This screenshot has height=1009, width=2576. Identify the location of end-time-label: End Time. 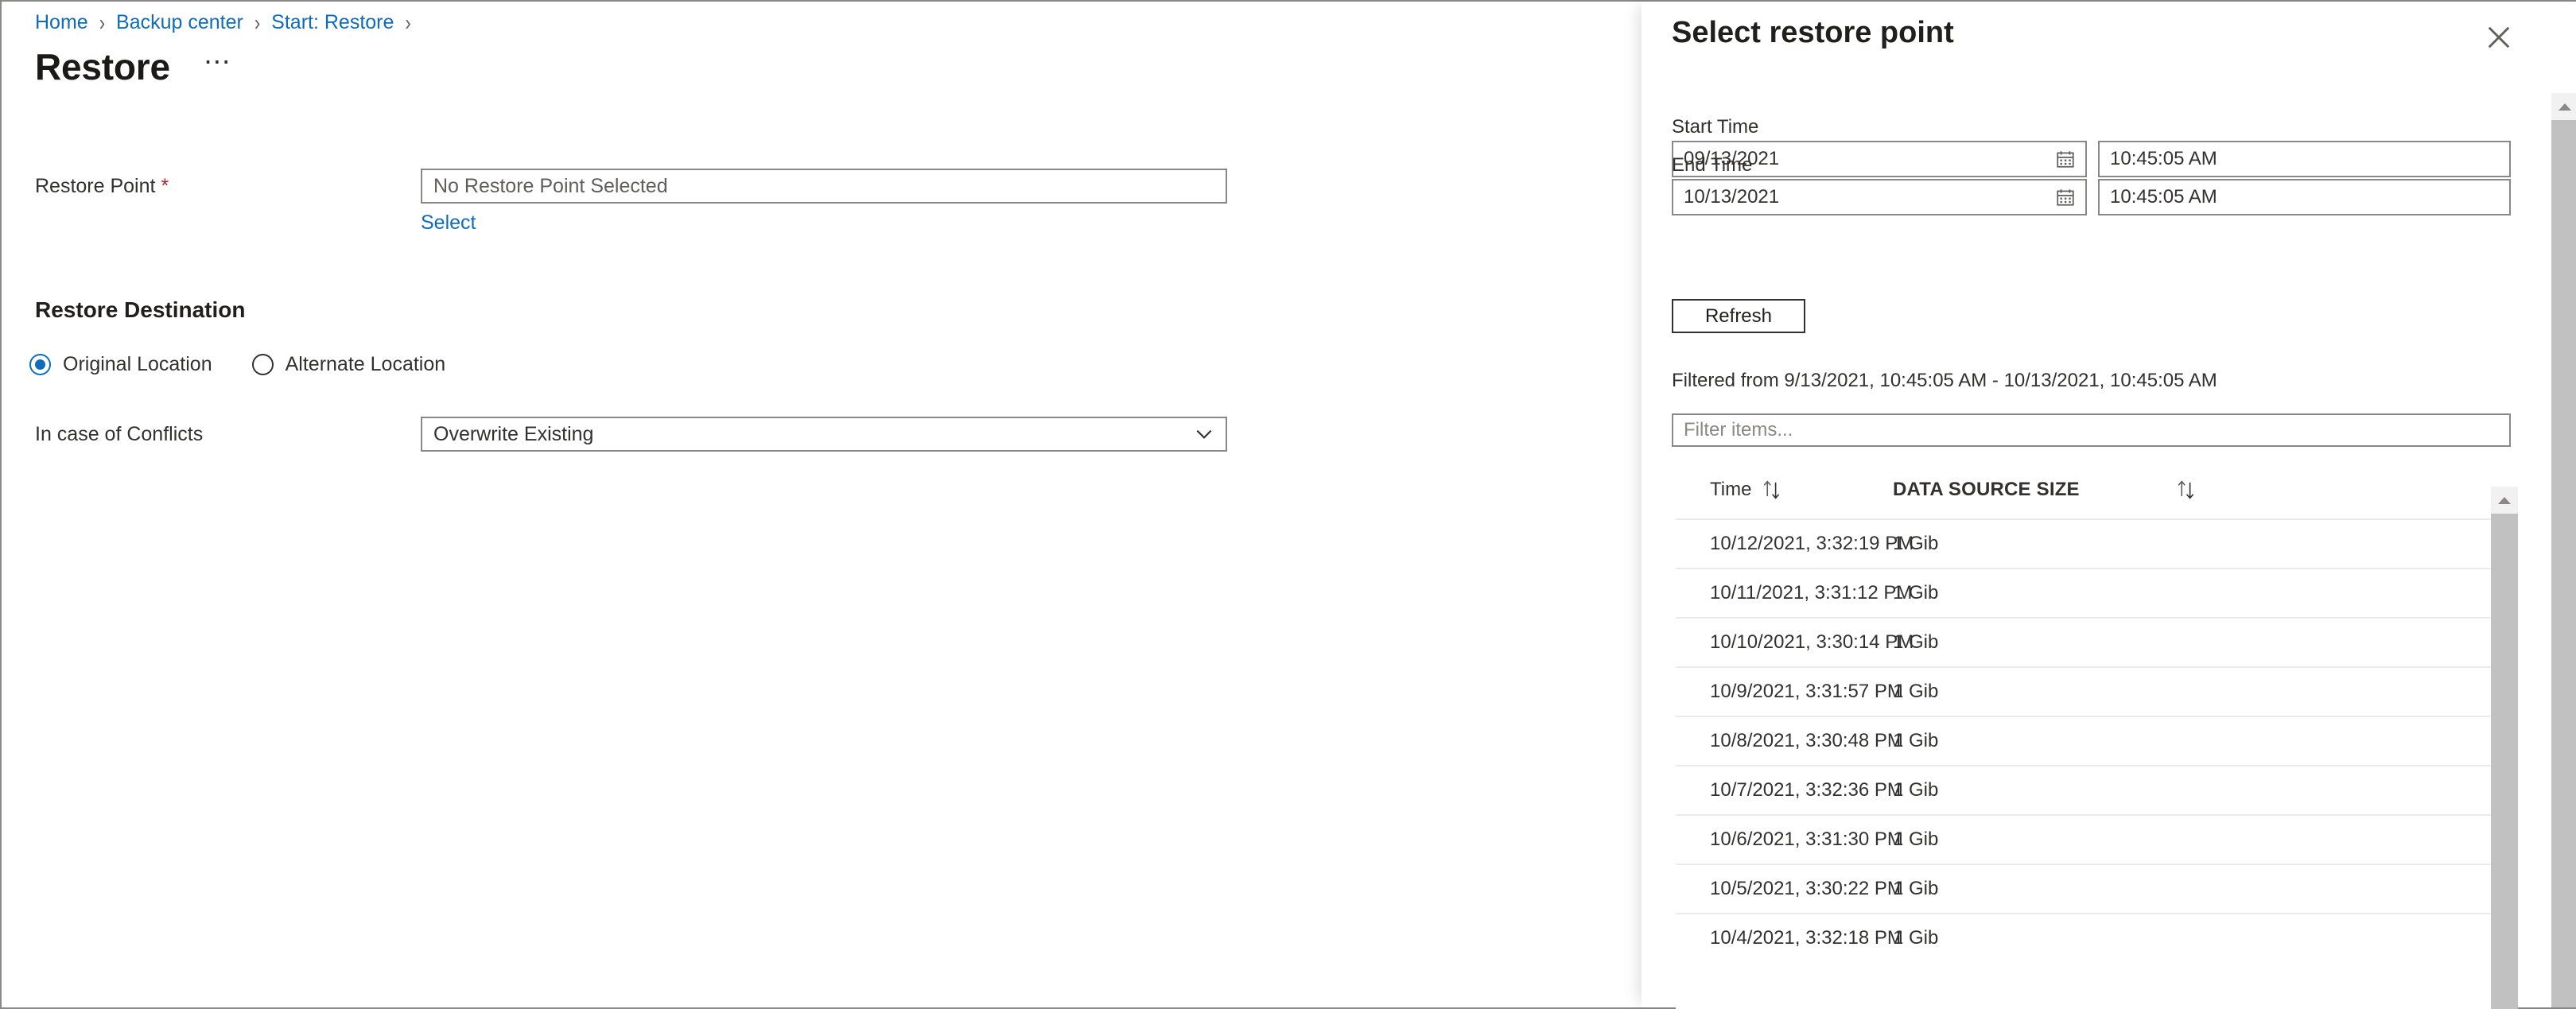
(1712, 165).